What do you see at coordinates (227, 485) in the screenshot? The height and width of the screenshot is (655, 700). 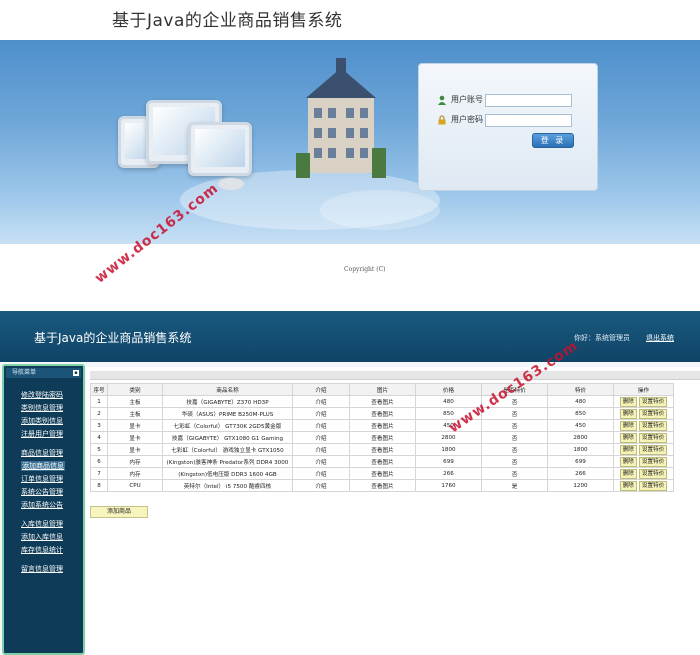 I see `table-cell: 英特尔（Intel） i5 7500 酷睿四核` at bounding box center [227, 485].